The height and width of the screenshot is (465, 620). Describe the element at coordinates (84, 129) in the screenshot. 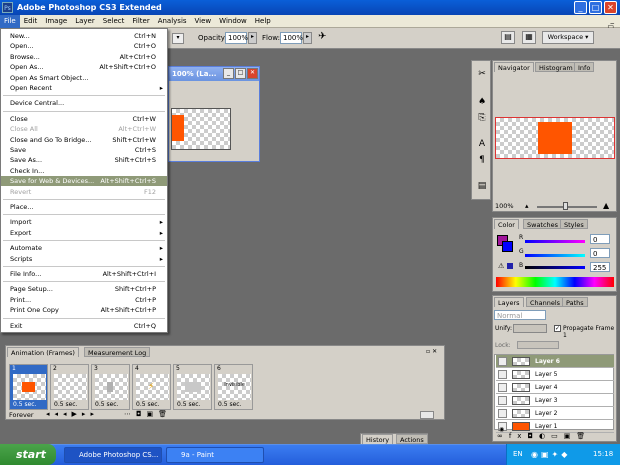

I see `file-menu-item: Close All Alt+Ctrl+W` at that location.